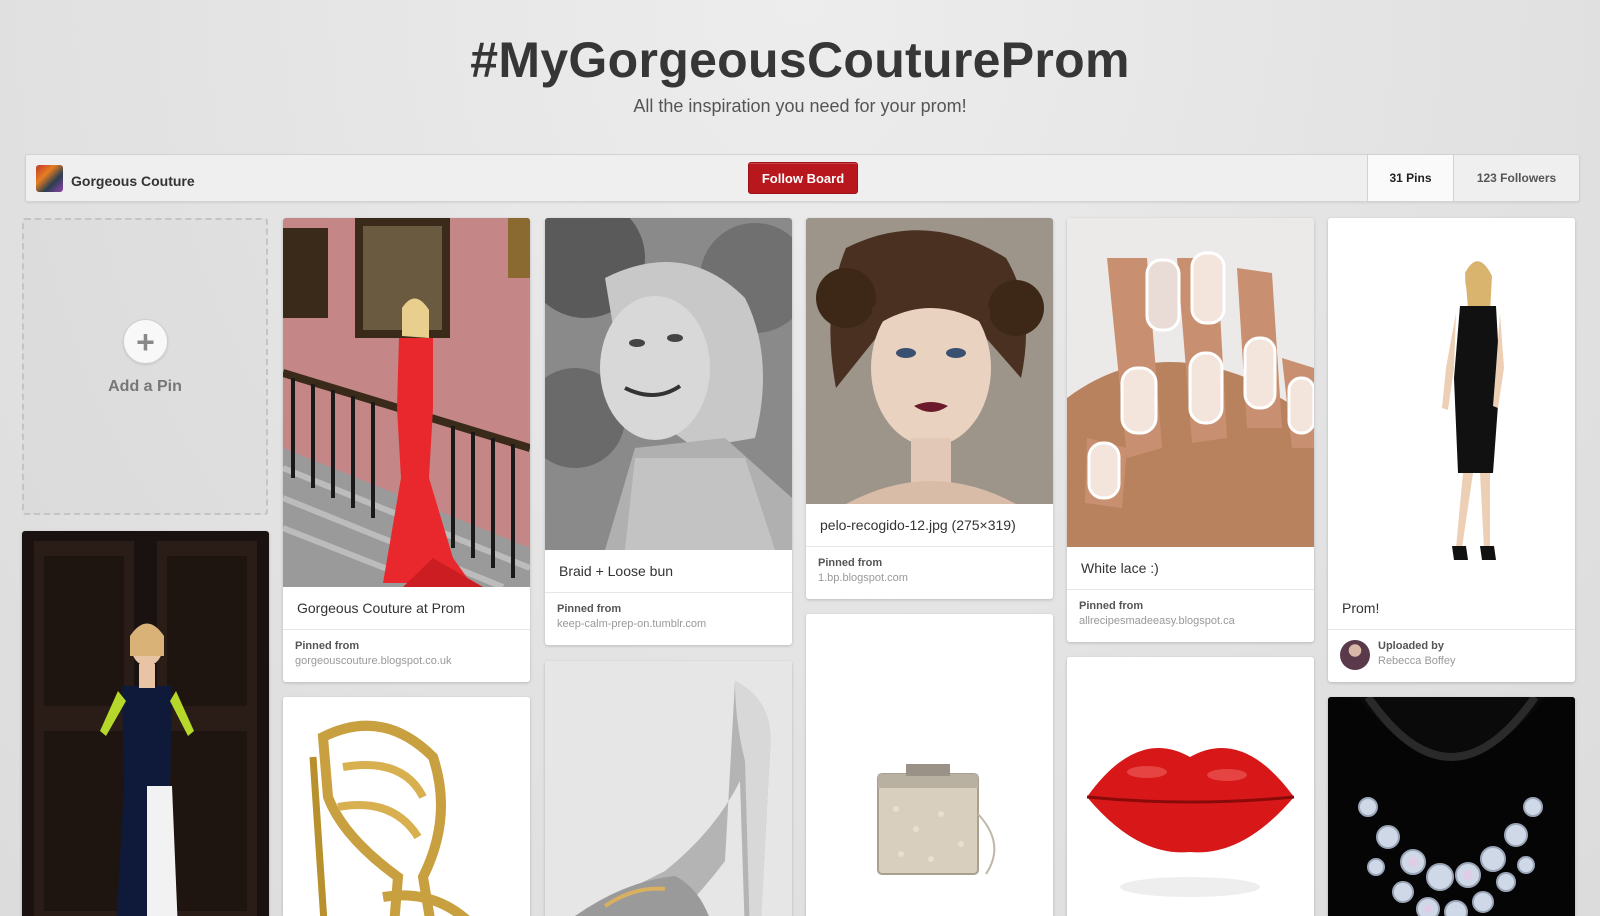 The image size is (1600, 916). I want to click on follow-board-button: Follow Board, so click(803, 178).